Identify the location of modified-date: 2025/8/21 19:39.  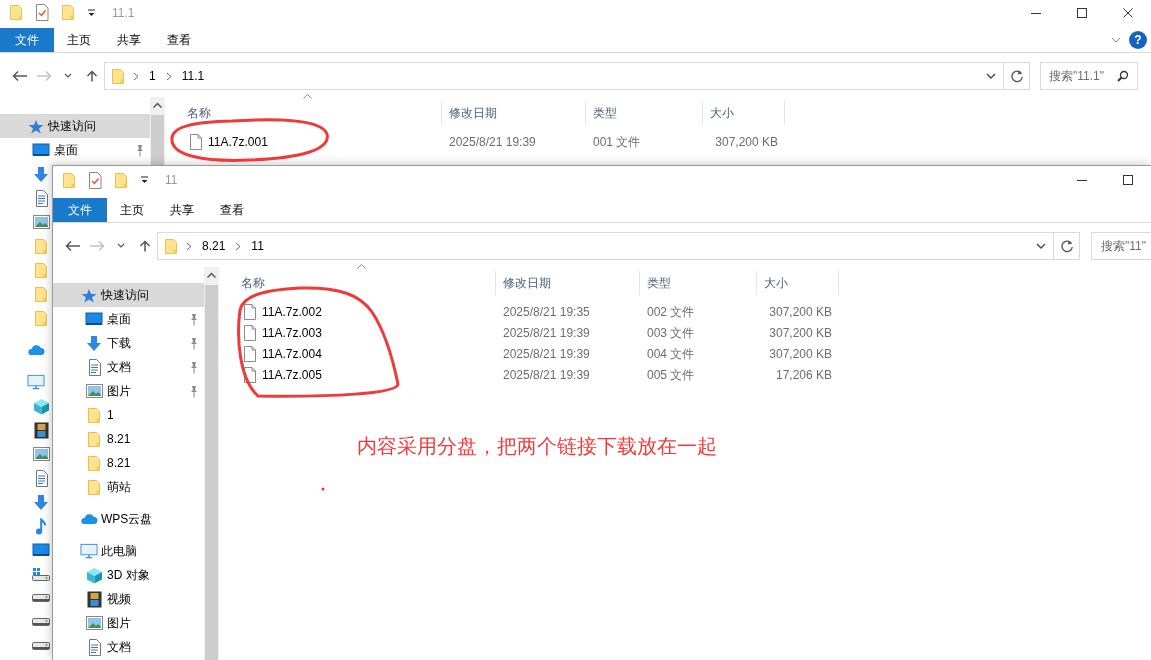
(546, 354).